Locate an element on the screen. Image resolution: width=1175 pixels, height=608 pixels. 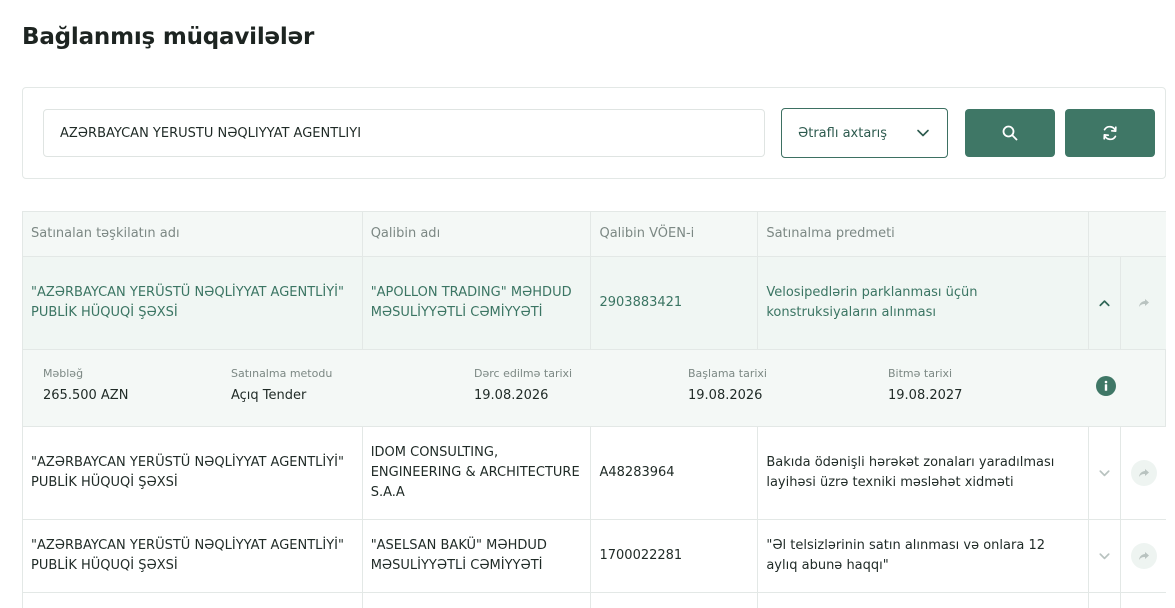
header-subject: Satınalma predmeti is located at coordinates (924, 234).